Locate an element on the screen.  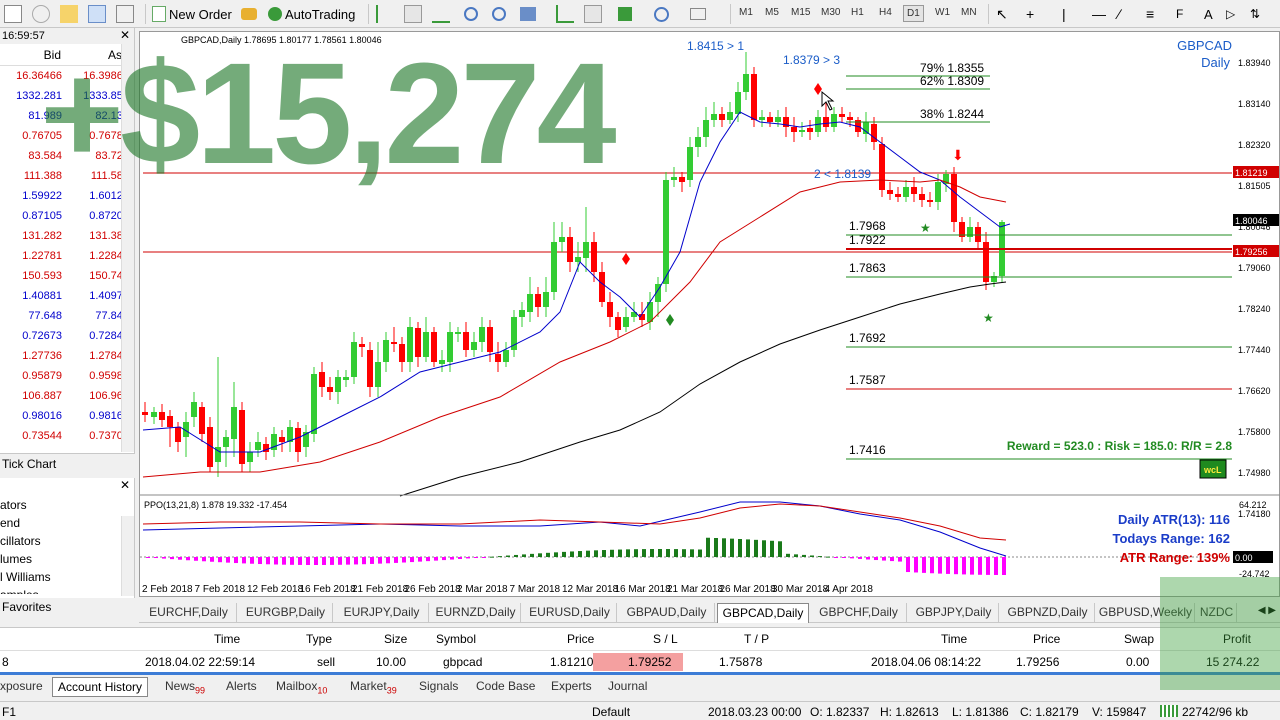
tab-market: Market39 is located at coordinates (373, 688).